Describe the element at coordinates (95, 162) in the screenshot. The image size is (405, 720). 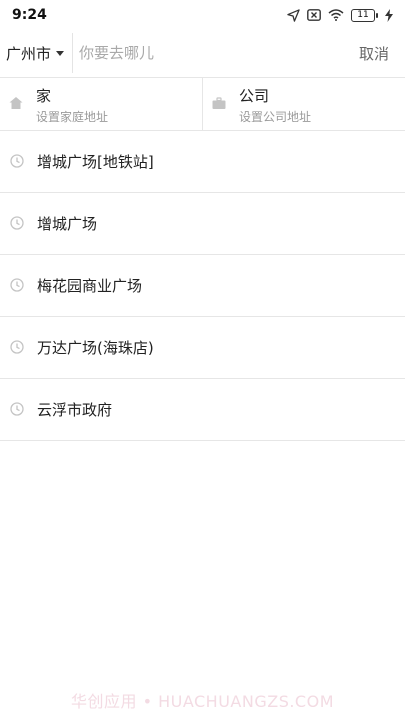
I see `history-item-label: 增城广场[地铁站]` at that location.